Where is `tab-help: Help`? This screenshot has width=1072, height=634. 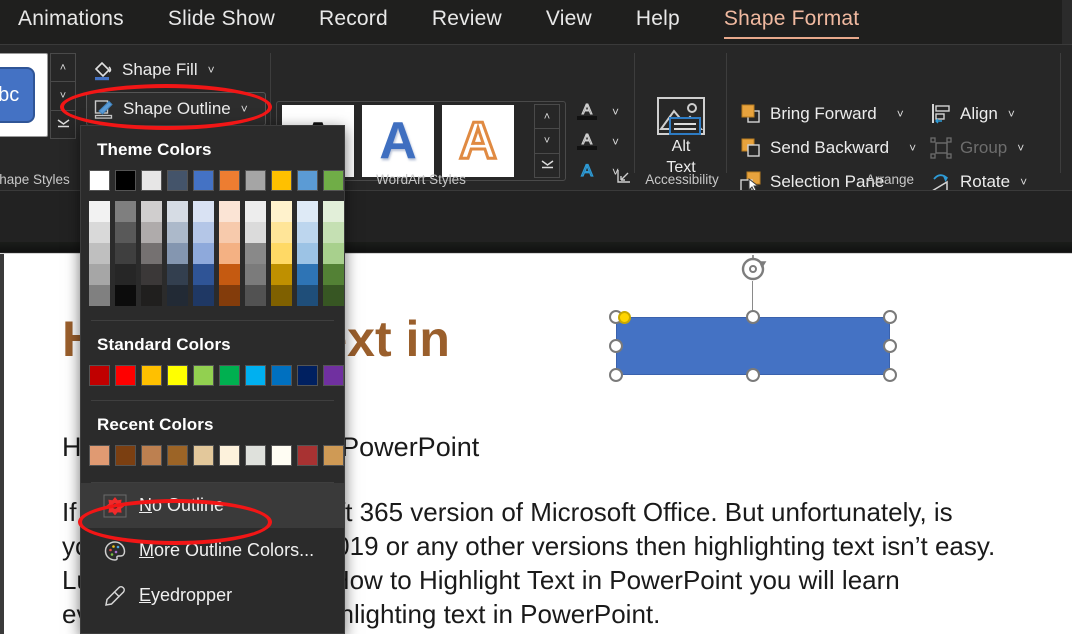 tab-help: Help is located at coordinates (658, 22).